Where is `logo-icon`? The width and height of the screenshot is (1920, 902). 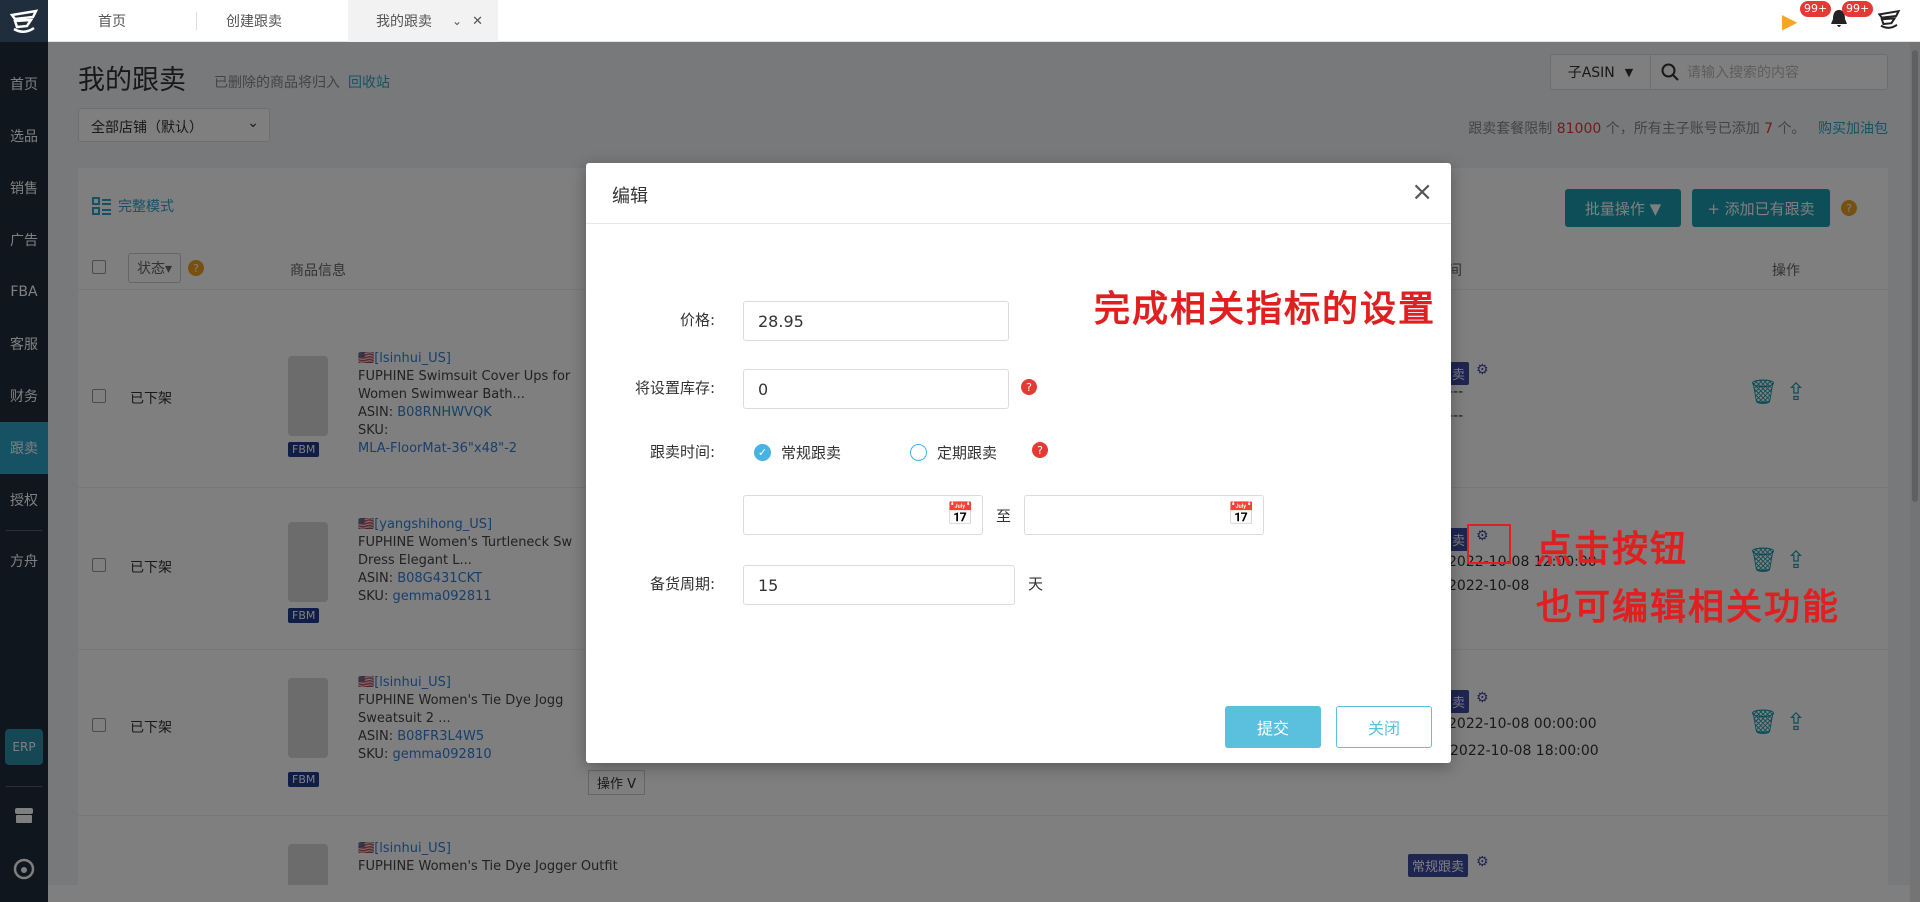
logo-icon is located at coordinates (24, 21).